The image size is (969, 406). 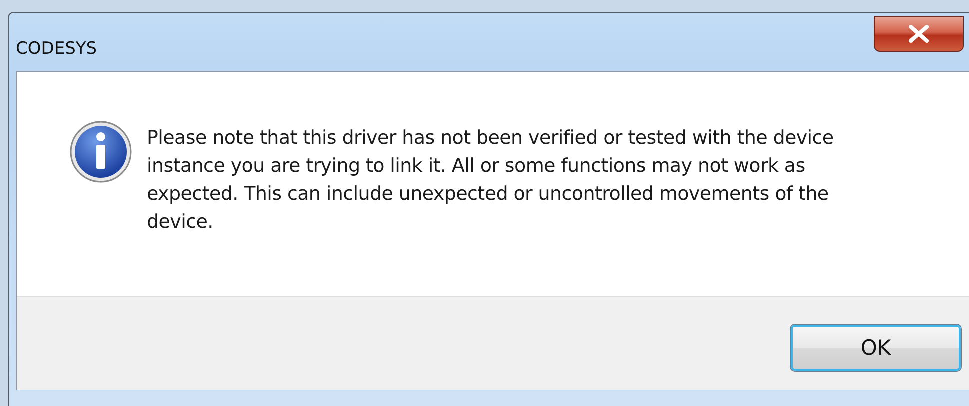 I want to click on close-button, so click(x=919, y=34).